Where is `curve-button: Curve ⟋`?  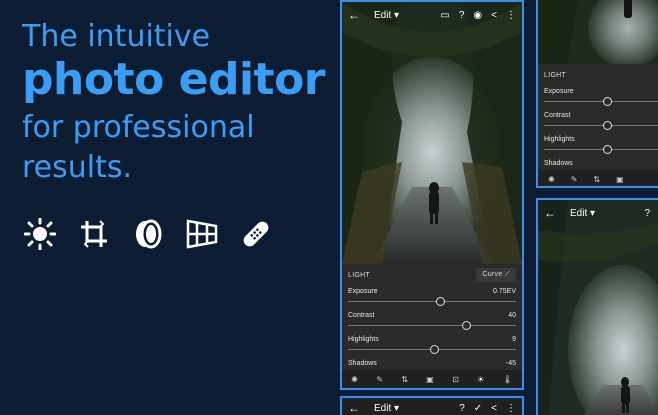
curve-button: Curve ⟋ is located at coordinates (496, 275).